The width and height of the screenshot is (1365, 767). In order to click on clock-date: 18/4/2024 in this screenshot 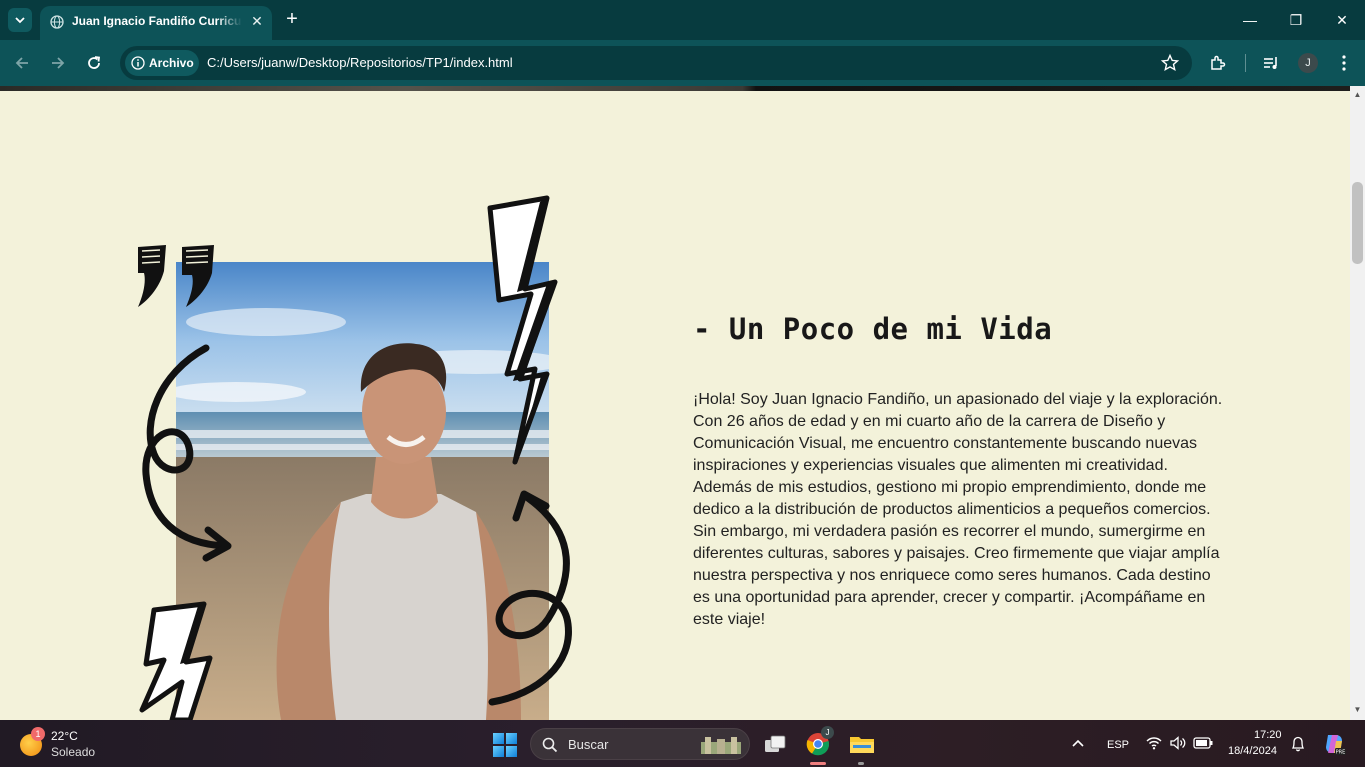, I will do `click(1252, 751)`.